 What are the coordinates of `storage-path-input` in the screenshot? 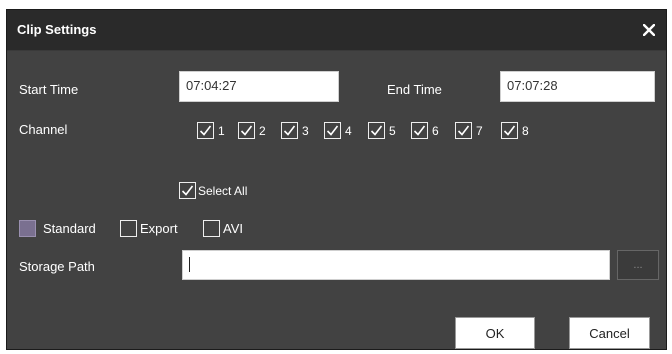 It's located at (396, 265).